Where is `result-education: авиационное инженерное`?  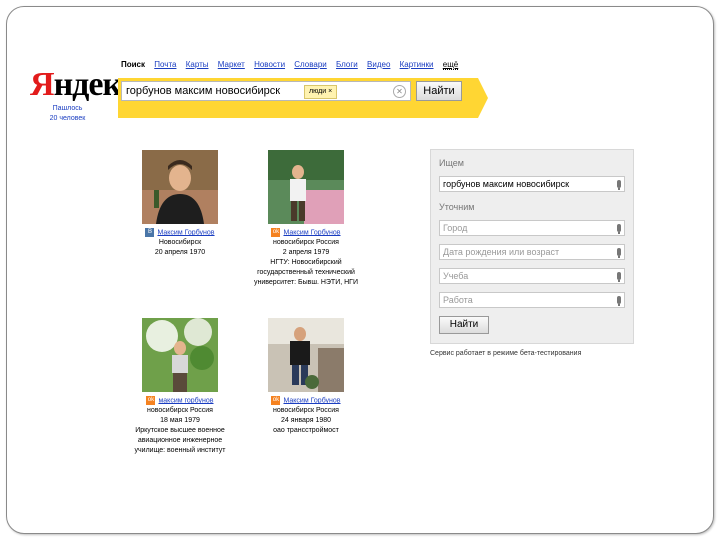
result-education: авиационное инженерное is located at coordinates (180, 441).